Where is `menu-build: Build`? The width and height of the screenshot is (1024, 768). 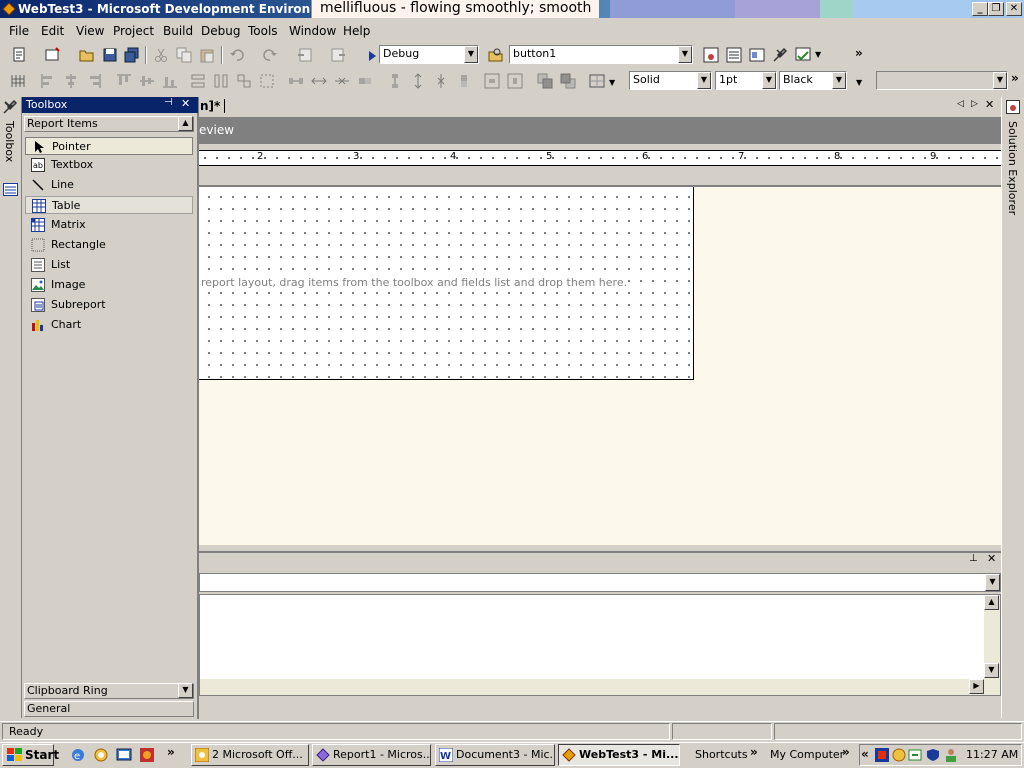 menu-build: Build is located at coordinates (178, 31).